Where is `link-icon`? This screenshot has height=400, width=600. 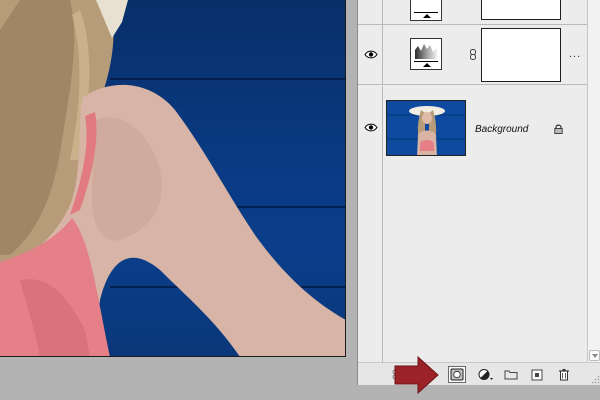 link-icon is located at coordinates (473, 54).